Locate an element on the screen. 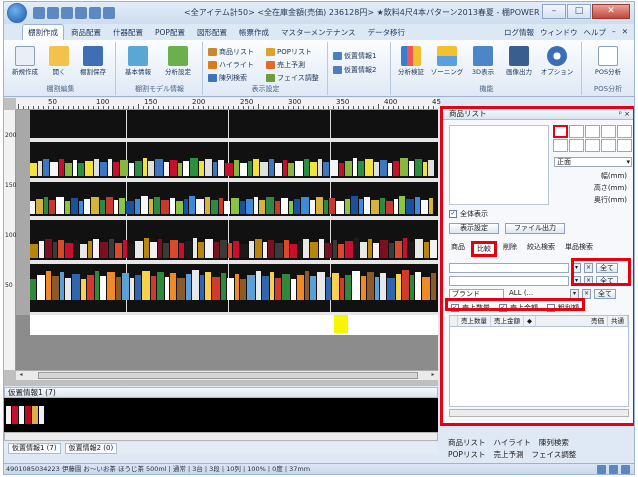 The height and width of the screenshot is (477, 638). tab-pop-placement: POP配置 is located at coordinates (170, 32).